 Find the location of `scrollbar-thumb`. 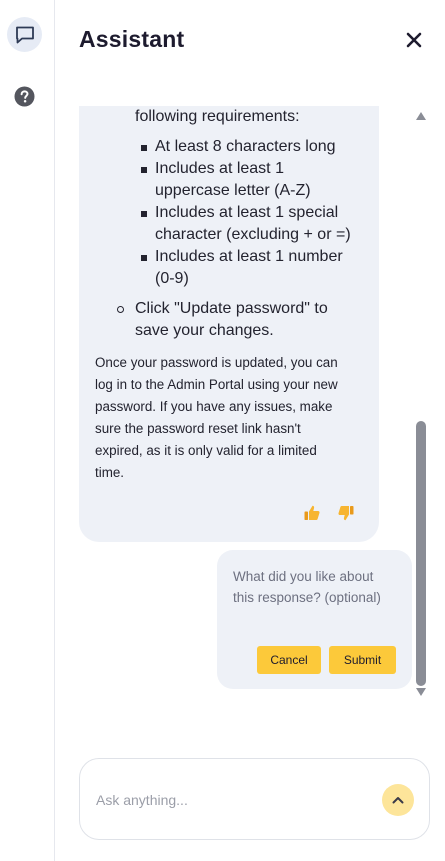

scrollbar-thumb is located at coordinates (421, 553).